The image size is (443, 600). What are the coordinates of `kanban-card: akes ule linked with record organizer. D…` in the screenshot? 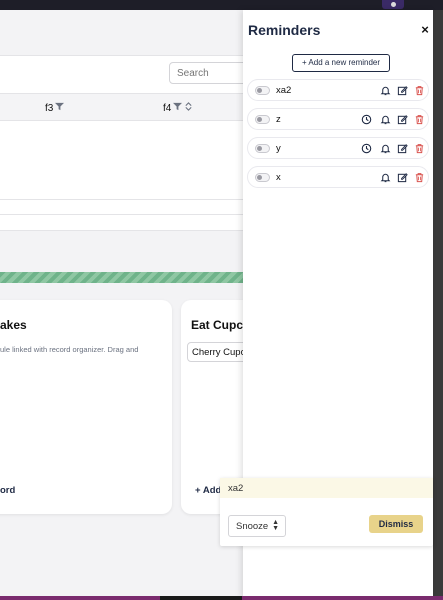 It's located at (86, 407).